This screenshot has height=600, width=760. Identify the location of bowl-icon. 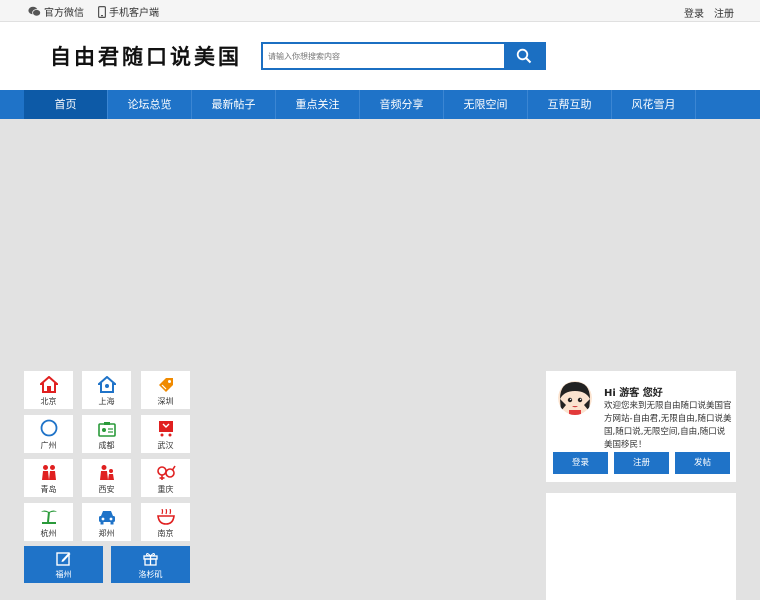
(165, 517).